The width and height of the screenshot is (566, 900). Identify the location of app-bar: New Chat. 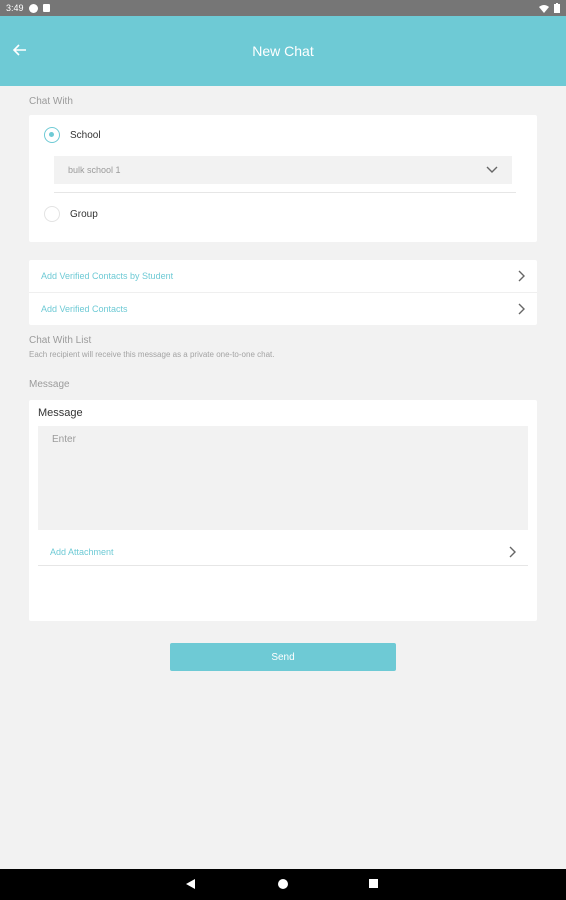
(283, 51).